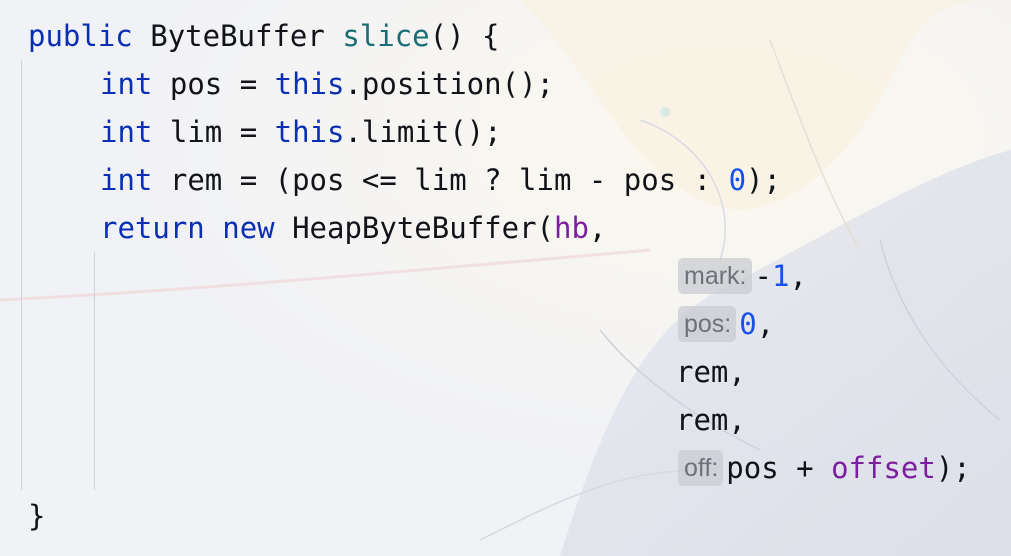 The height and width of the screenshot is (556, 1011). What do you see at coordinates (222, 132) in the screenshot?
I see `declaration: lim =` at bounding box center [222, 132].